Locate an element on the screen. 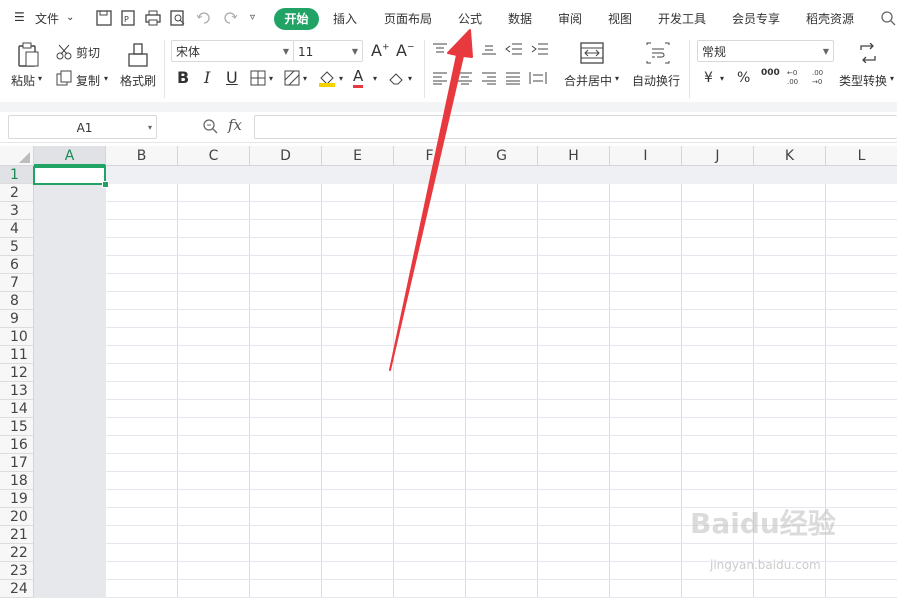 The height and width of the screenshot is (598, 897). watermark-url: jingyan.baidu.com is located at coordinates (765, 565).